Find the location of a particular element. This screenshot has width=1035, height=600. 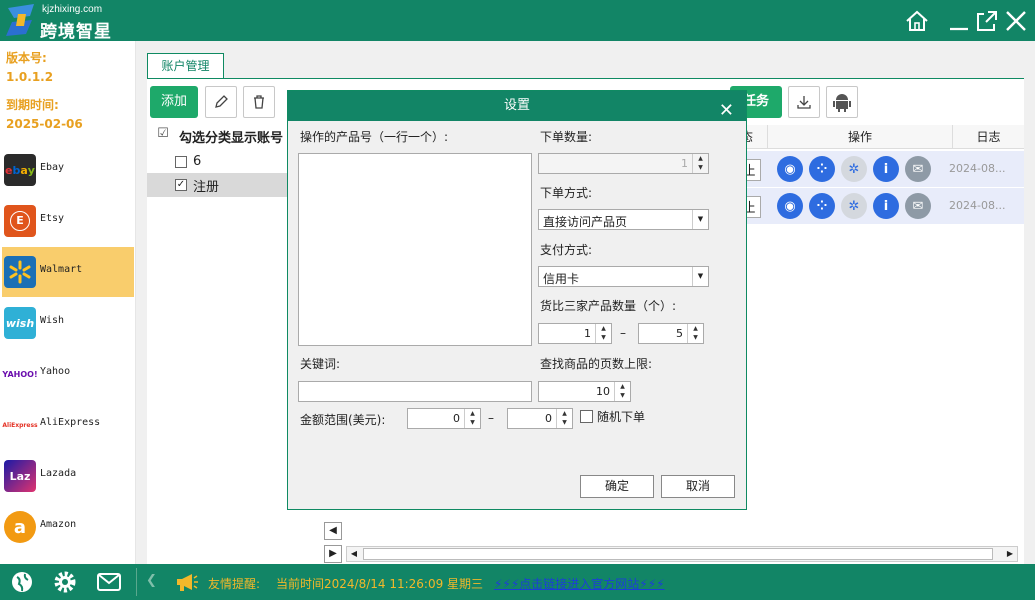

tab-strip: 账户管理 is located at coordinates (585, 60).